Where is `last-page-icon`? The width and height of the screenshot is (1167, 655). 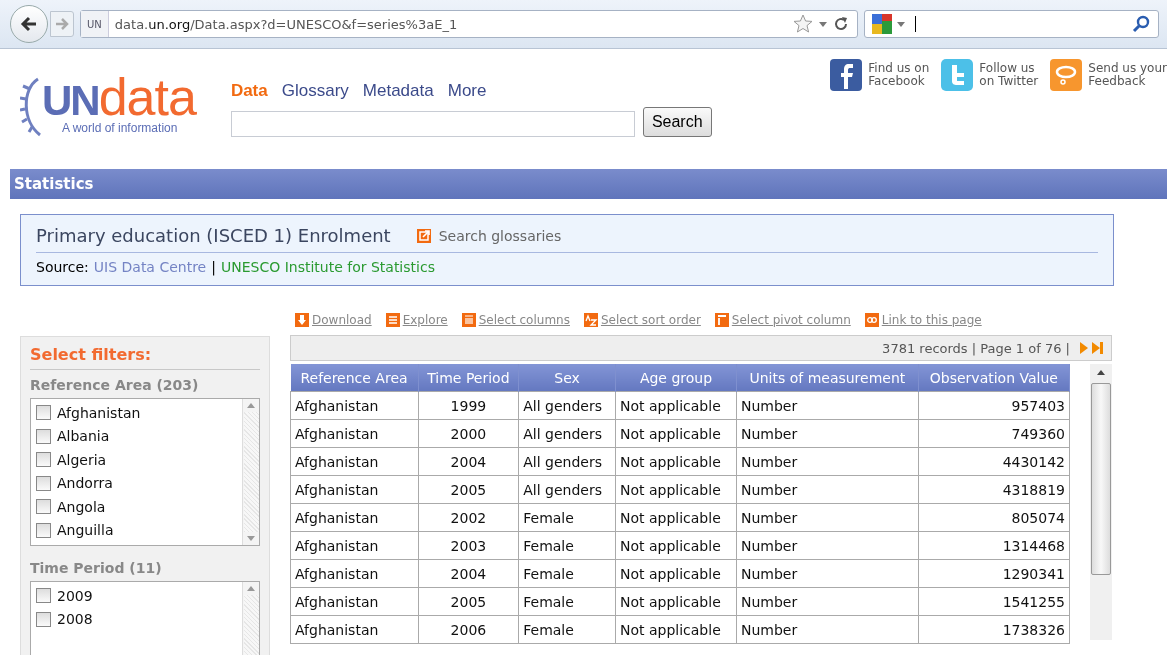 last-page-icon is located at coordinates (1097, 348).